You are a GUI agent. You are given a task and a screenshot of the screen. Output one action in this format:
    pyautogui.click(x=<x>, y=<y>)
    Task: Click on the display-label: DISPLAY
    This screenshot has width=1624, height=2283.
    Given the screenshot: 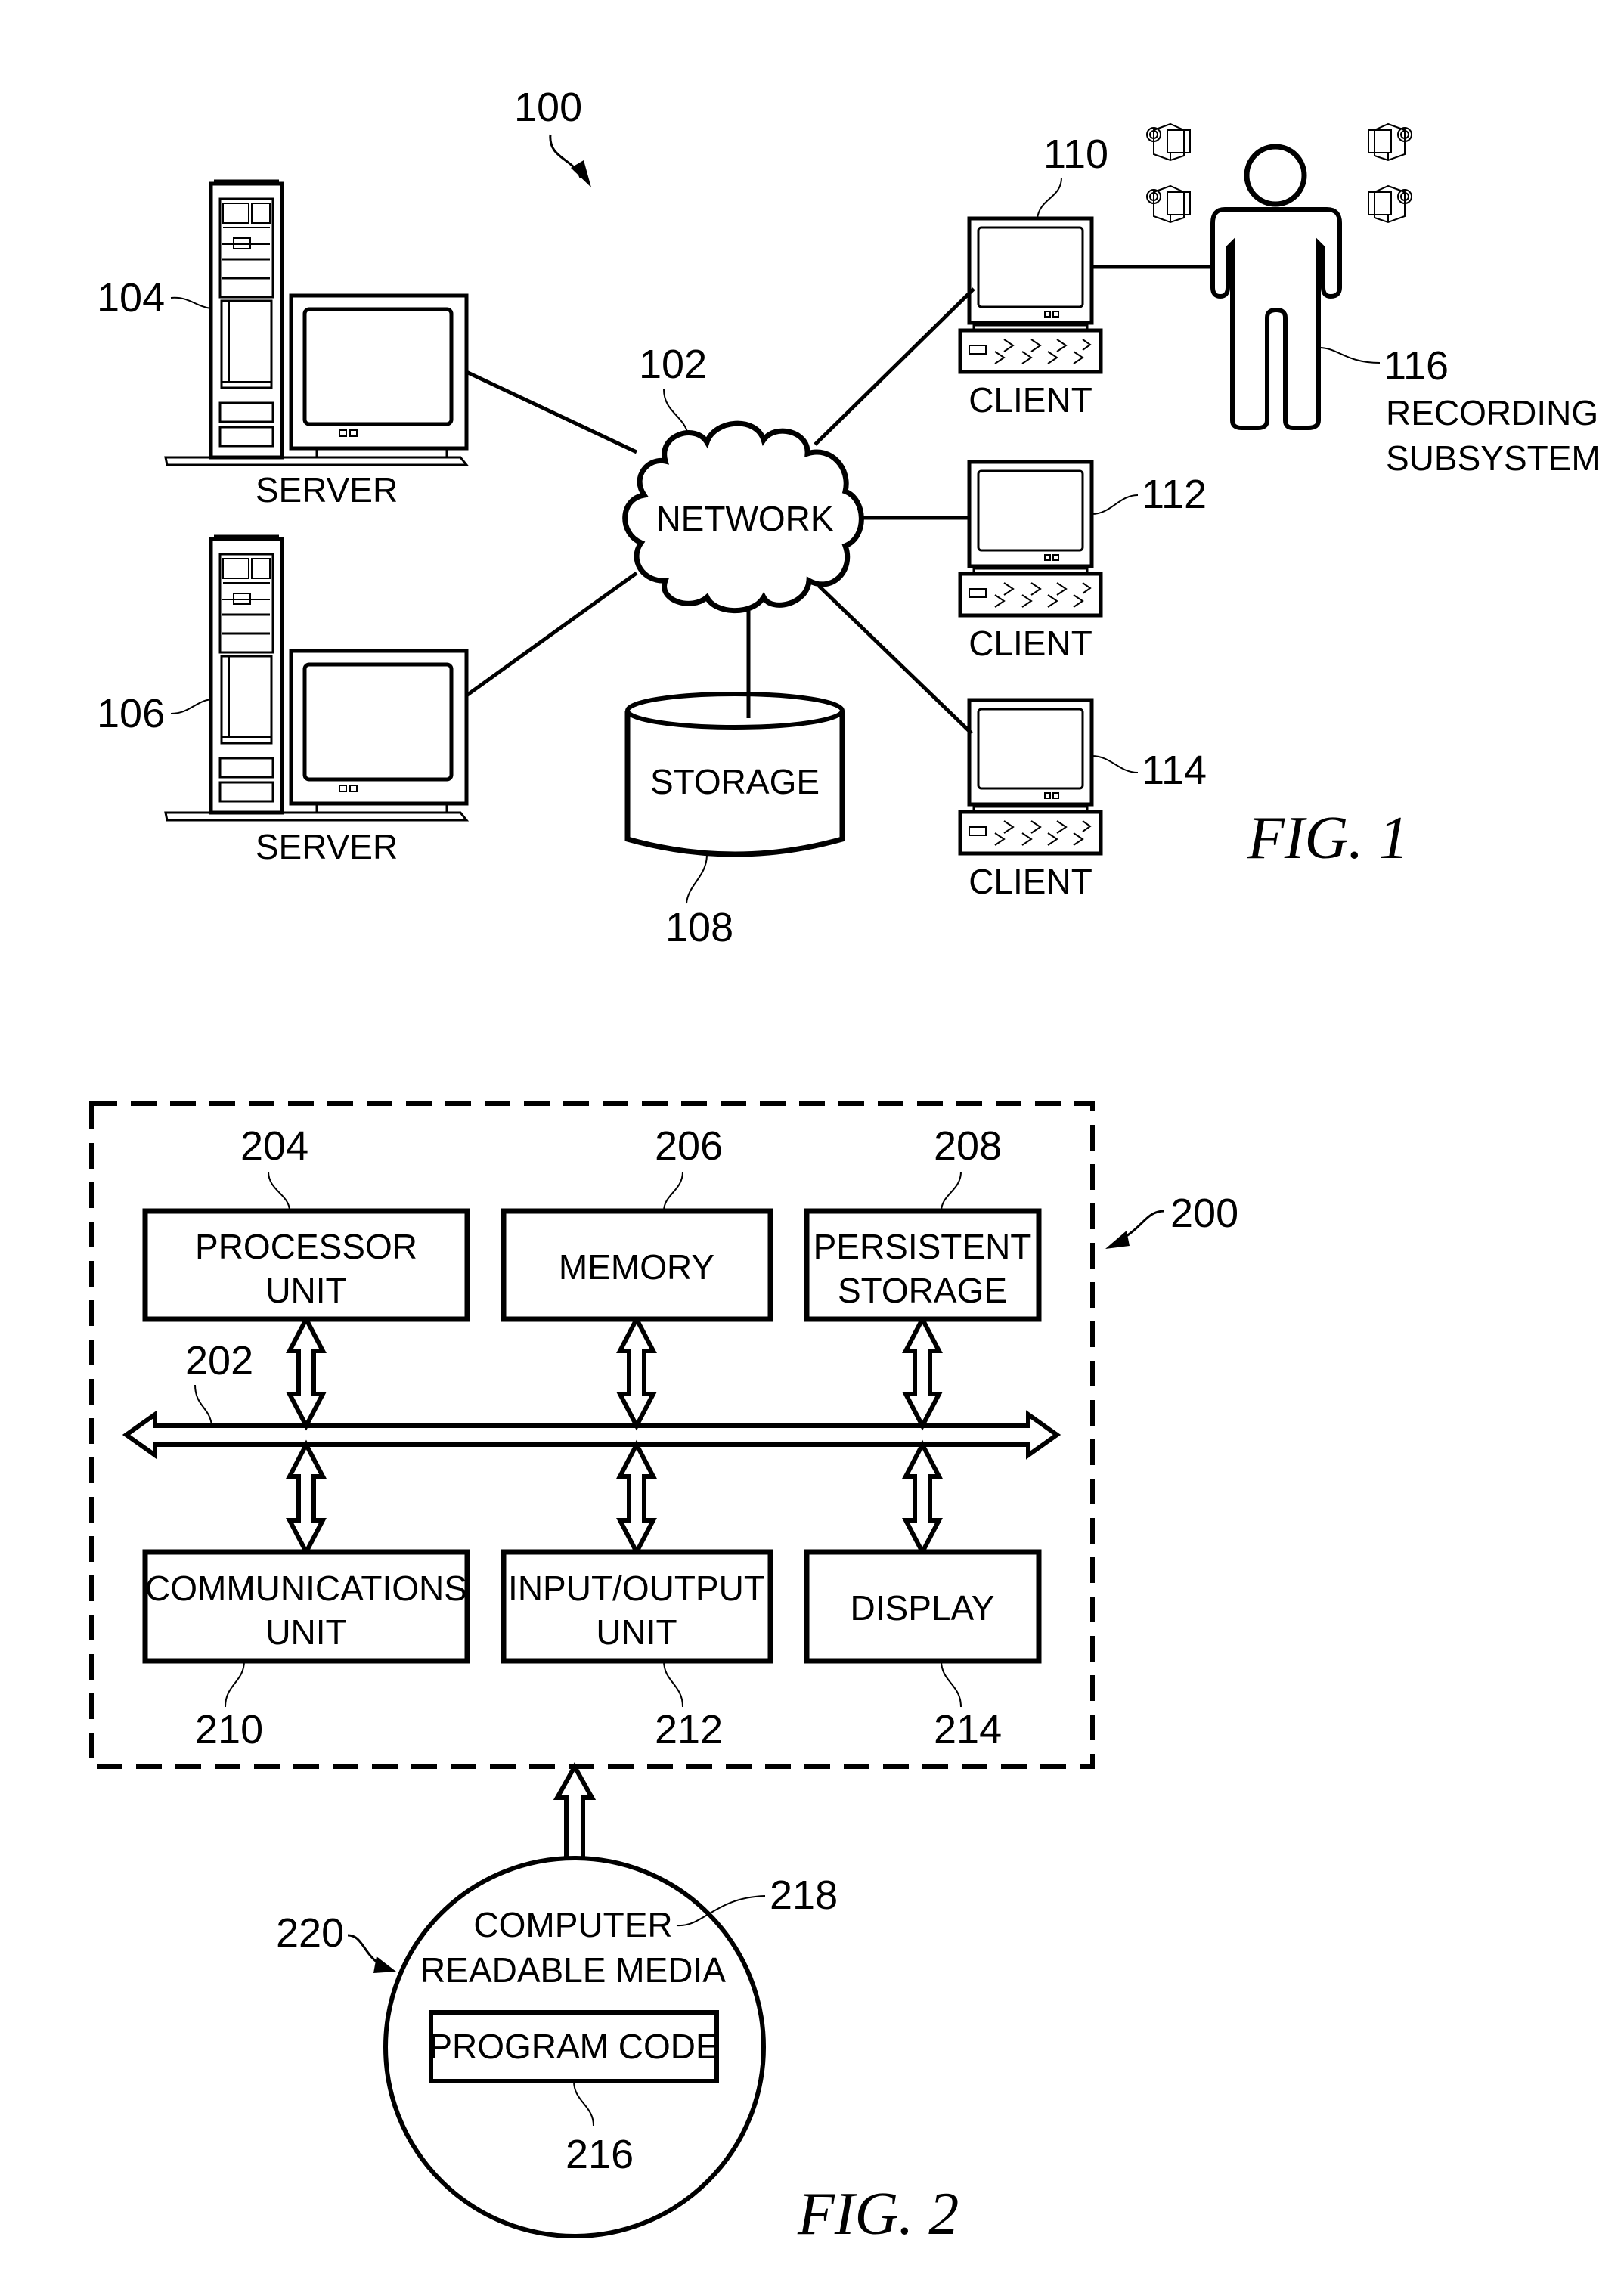 What is the action you would take?
    pyautogui.click(x=923, y=1608)
    